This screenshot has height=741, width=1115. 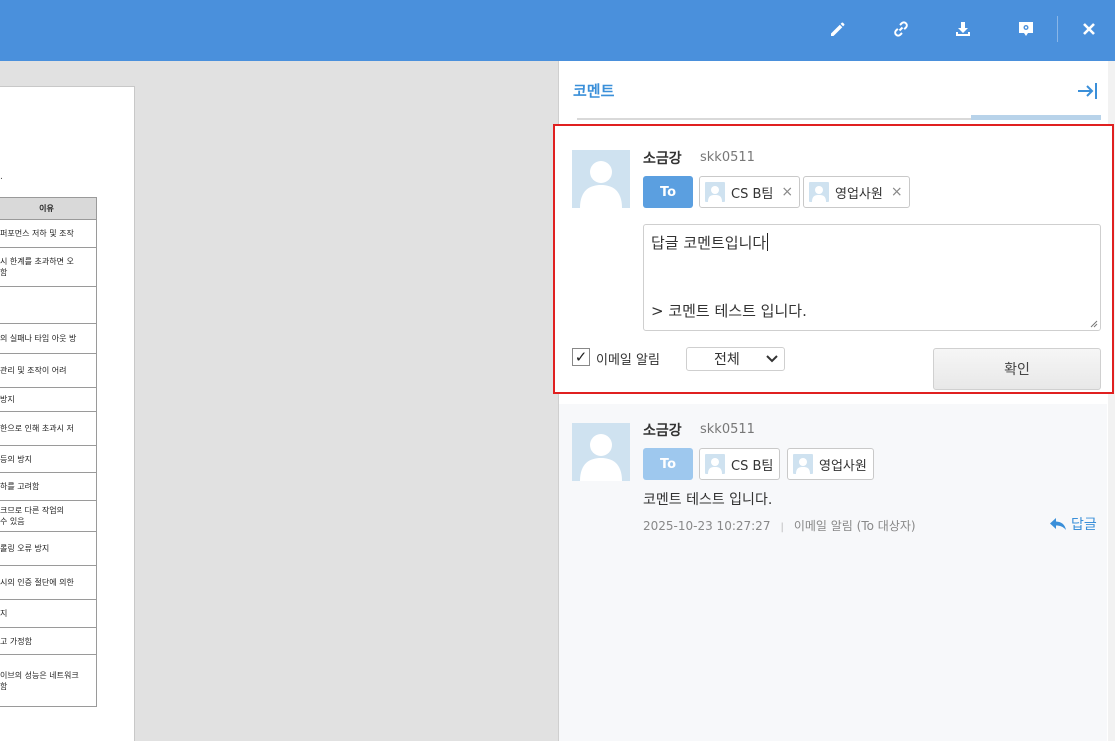 What do you see at coordinates (48, 208) in the screenshot?
I see `table-header-reason: 이유` at bounding box center [48, 208].